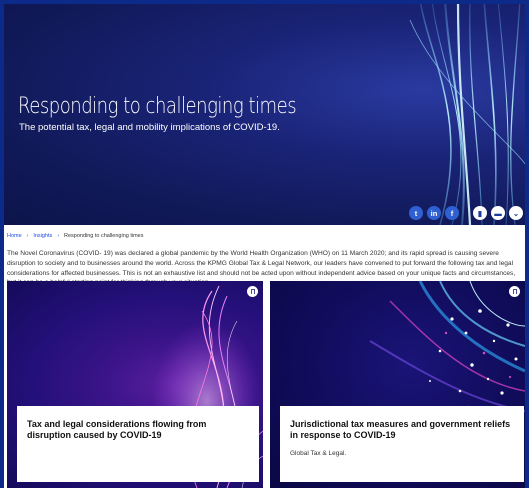  I want to click on bookmark-icon: ▮, so click(480, 213).